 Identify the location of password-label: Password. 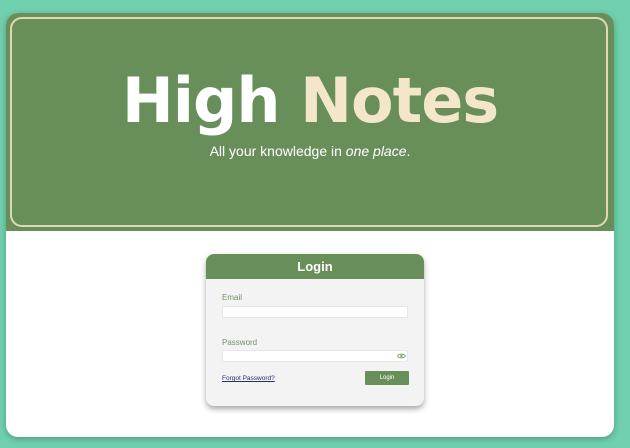
(240, 342).